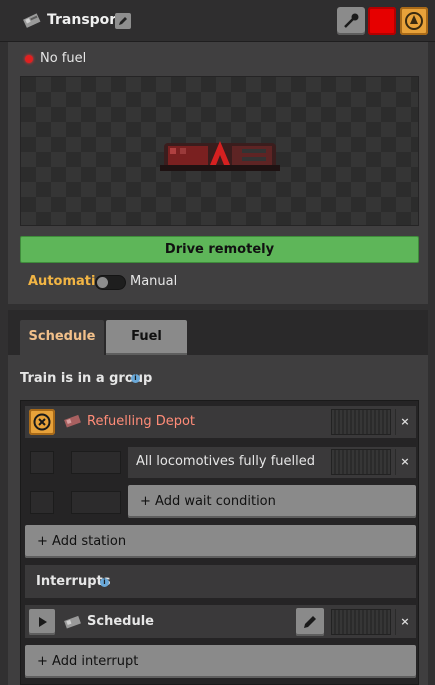 Image resolution: width=435 pixels, height=685 pixels. Describe the element at coordinates (62, 337) in the screenshot. I see `tab-schedule: Schedule` at that location.